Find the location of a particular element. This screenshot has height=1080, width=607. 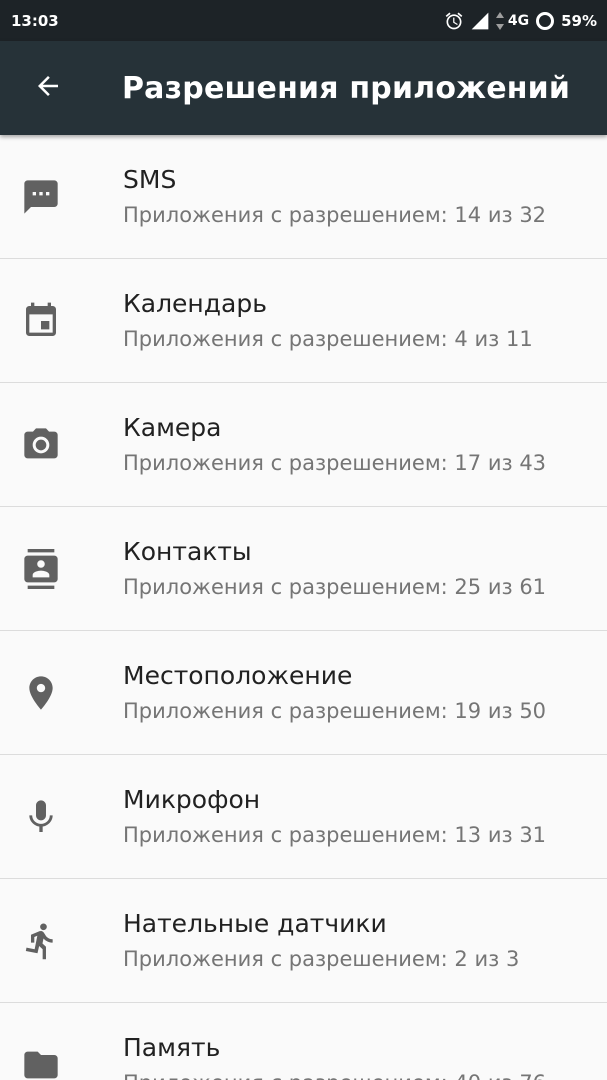

battery-percent: 59% is located at coordinates (579, 20).